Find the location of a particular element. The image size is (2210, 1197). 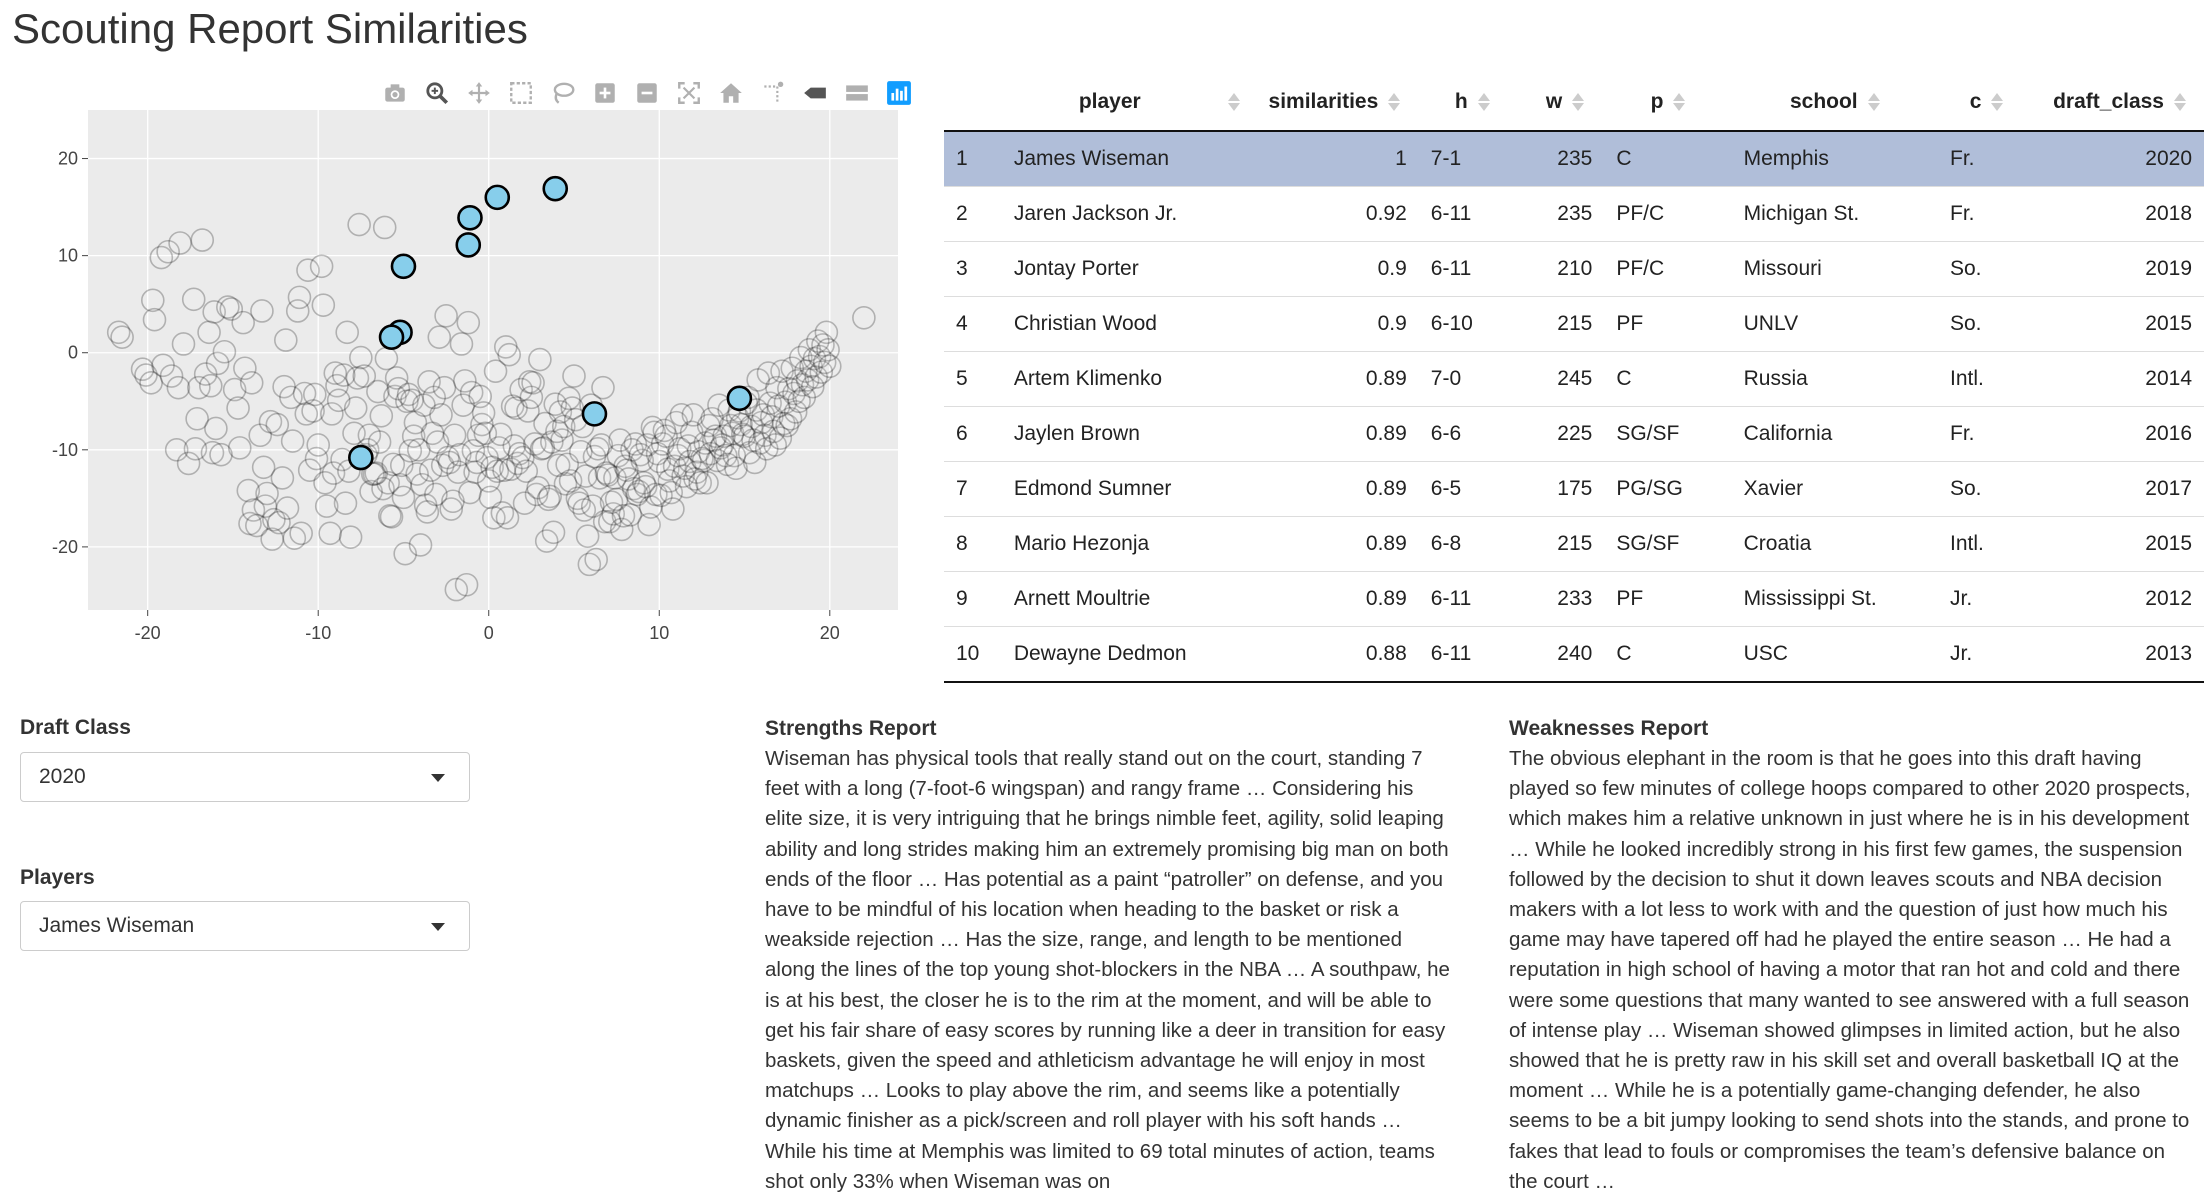

table-cell-index: 2 is located at coordinates (969, 214).